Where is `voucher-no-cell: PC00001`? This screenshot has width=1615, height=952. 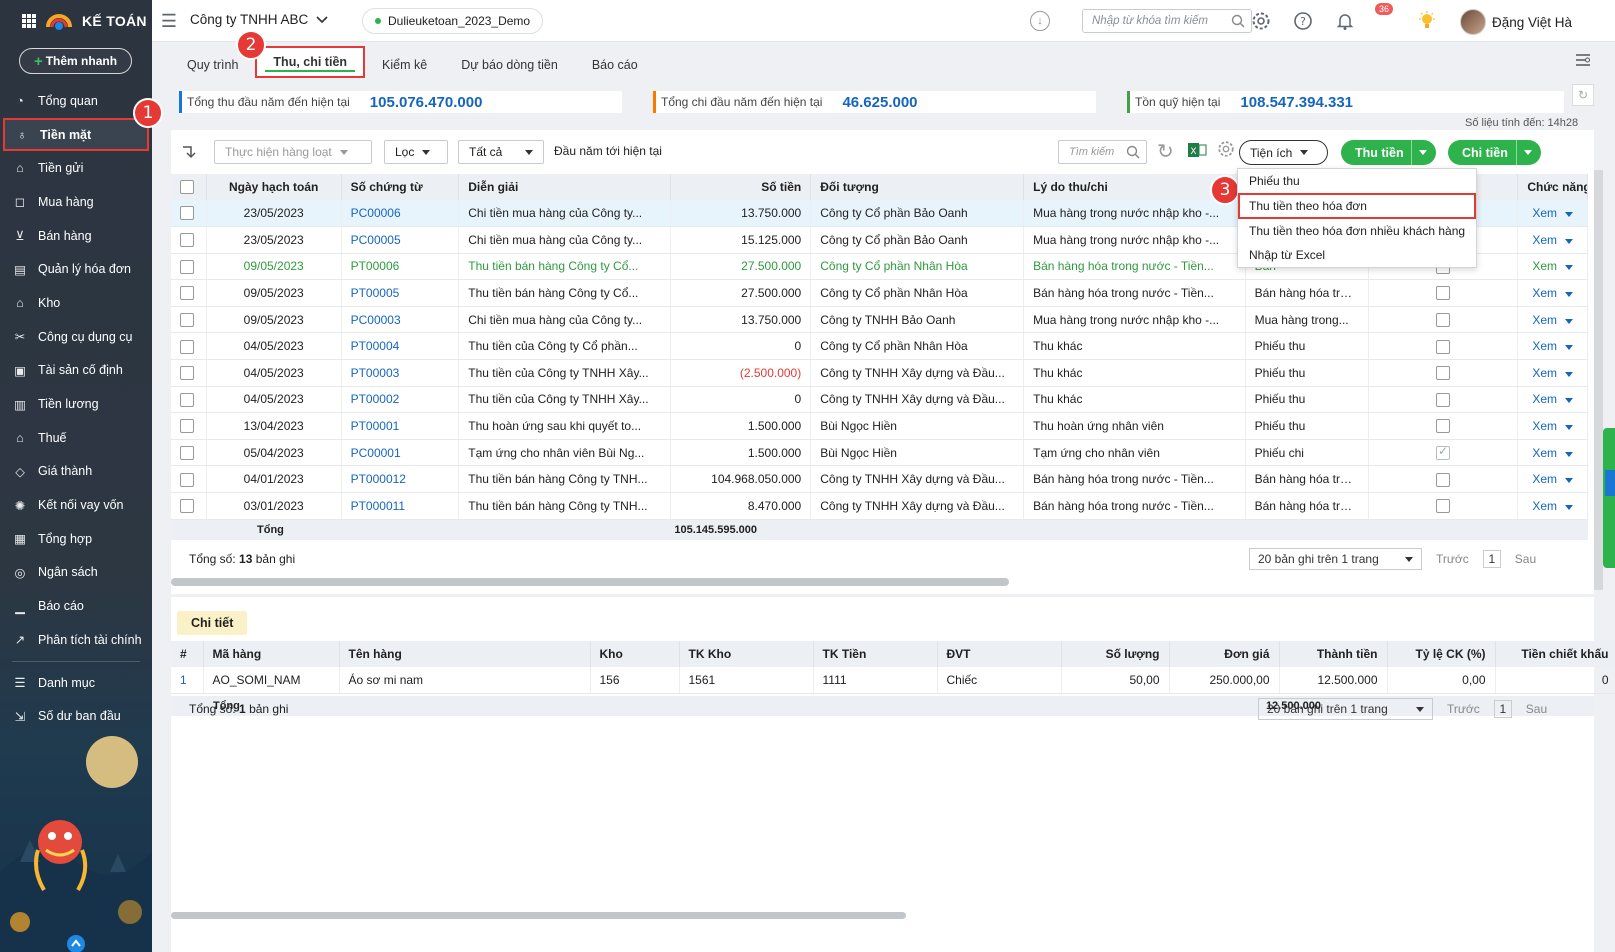
voucher-no-cell: PC00001 is located at coordinates (400, 453).